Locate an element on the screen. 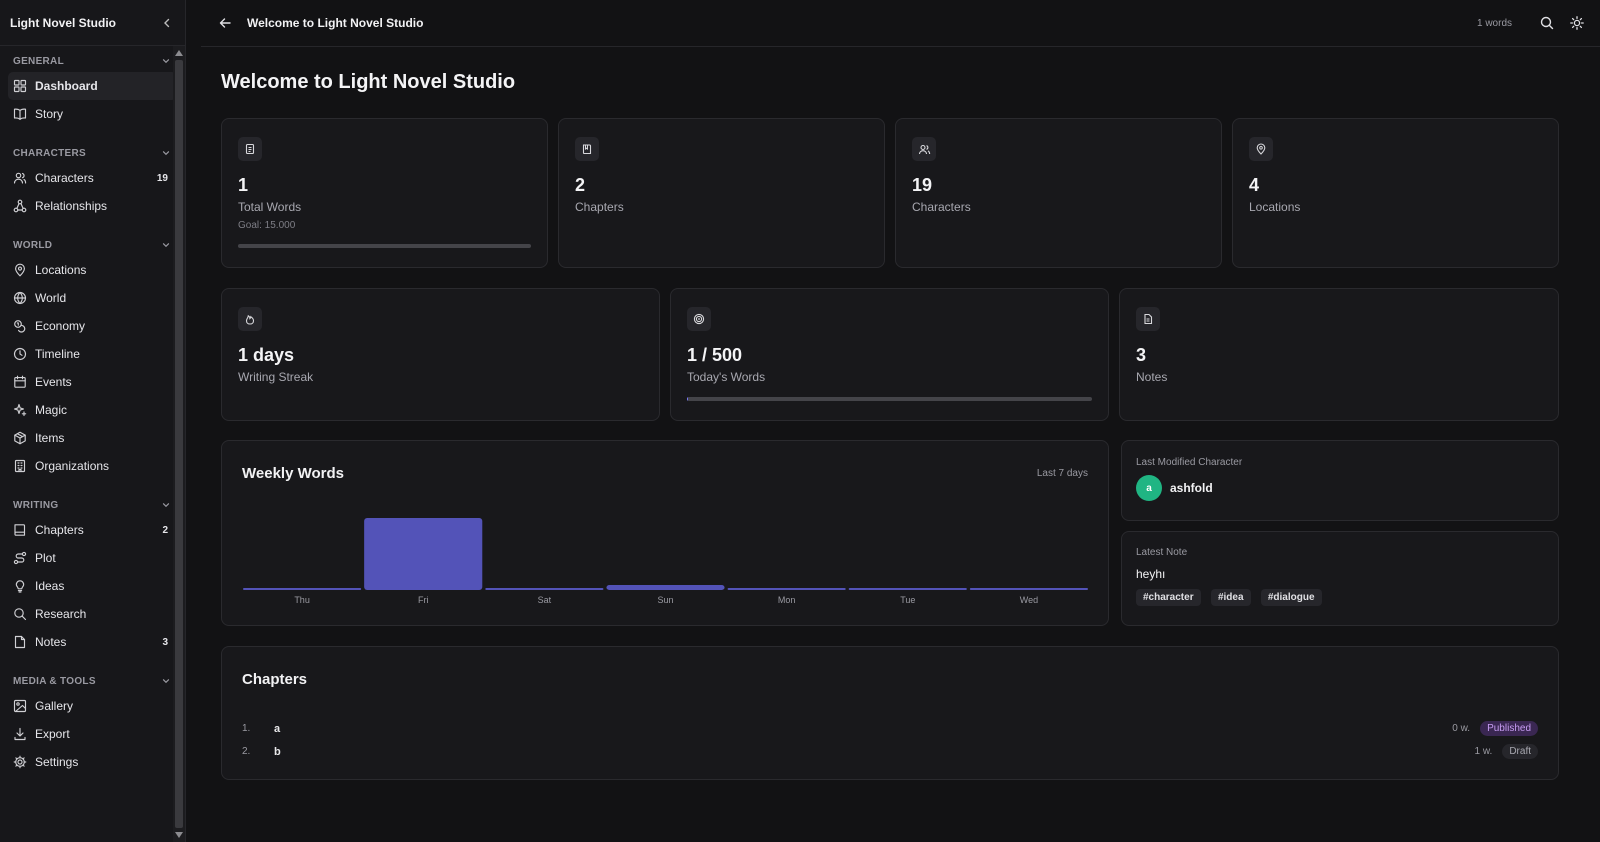 This screenshot has width=1600, height=842. sidebar-item-dashboard: Dashboard is located at coordinates (92, 86).